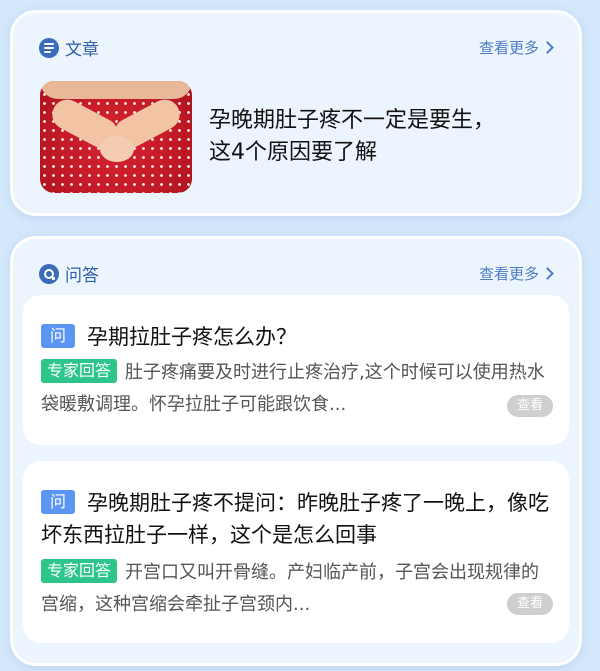 Image resolution: width=600 pixels, height=671 pixels. I want to click on qa-title-label: 问答, so click(82, 276).